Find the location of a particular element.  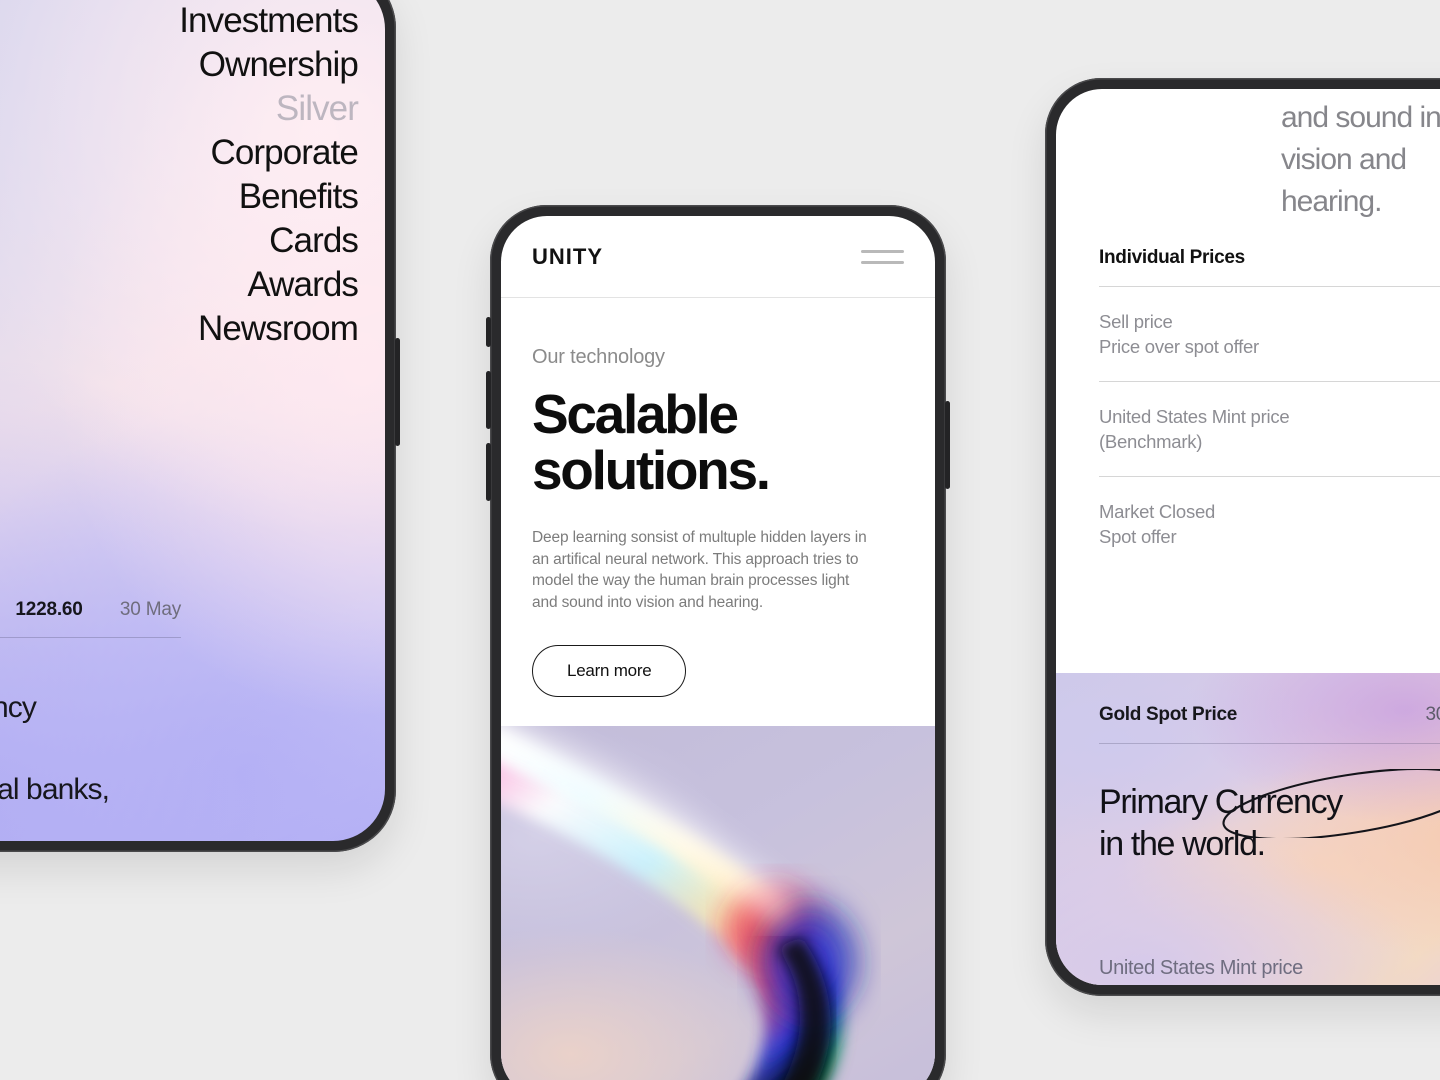

volume-up-button is located at coordinates (488, 400).